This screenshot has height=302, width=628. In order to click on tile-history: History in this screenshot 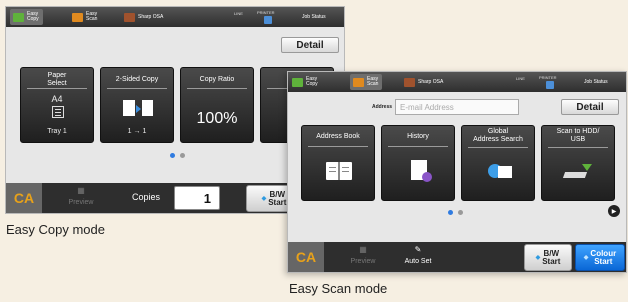, I will do `click(418, 163)`.